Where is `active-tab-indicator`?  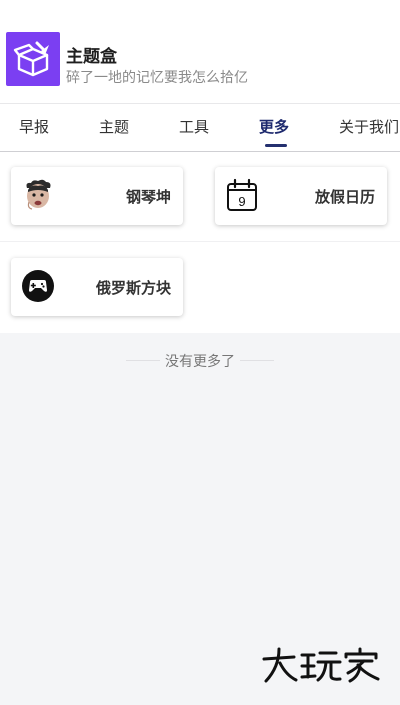 active-tab-indicator is located at coordinates (276, 145).